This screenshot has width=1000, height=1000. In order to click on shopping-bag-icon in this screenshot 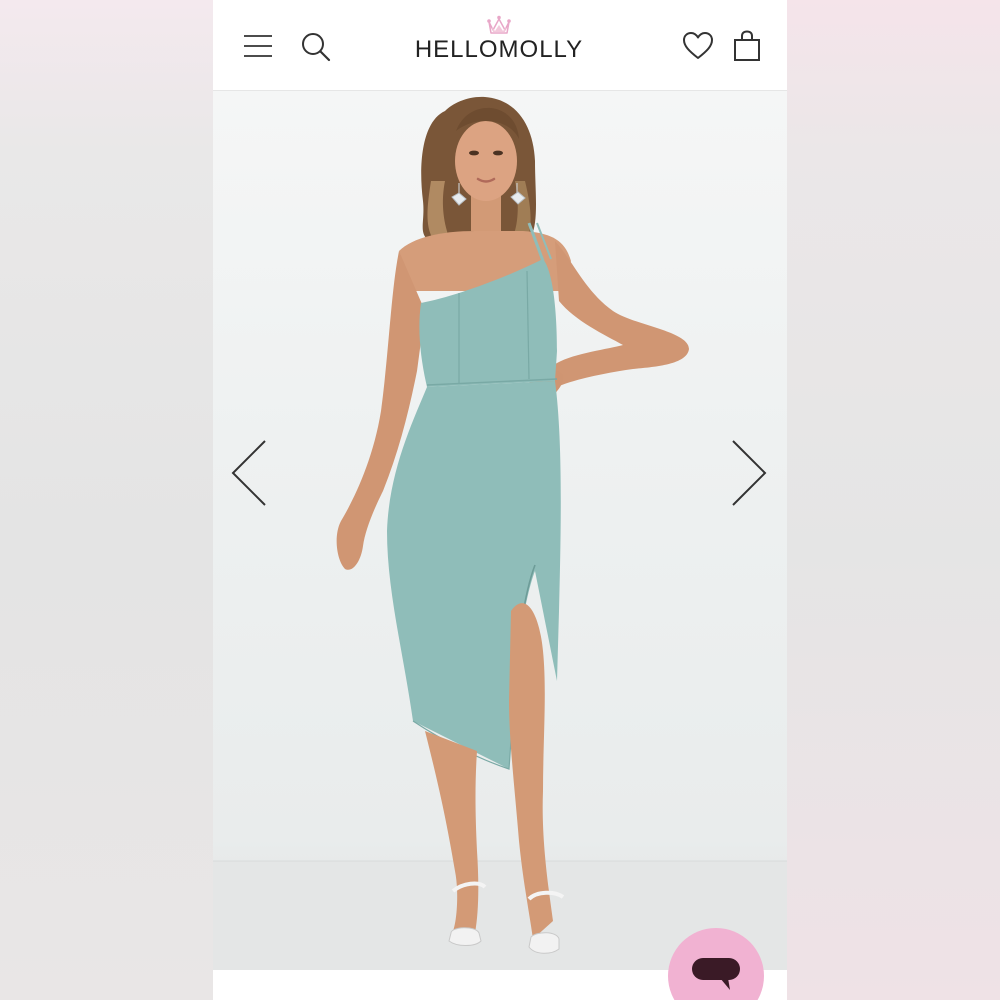, I will do `click(747, 46)`.